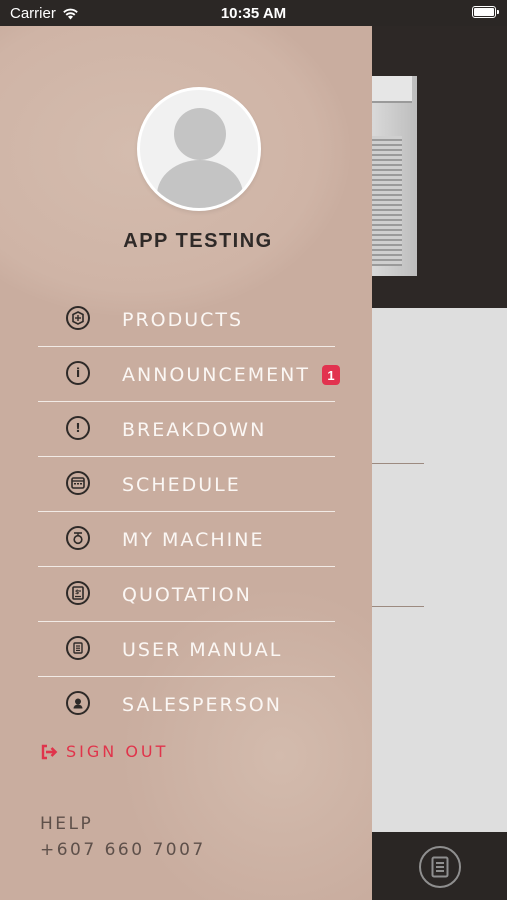 The height and width of the screenshot is (900, 507). Describe the element at coordinates (117, 751) in the screenshot. I see `sign-out-label: SIGN OUT` at that location.